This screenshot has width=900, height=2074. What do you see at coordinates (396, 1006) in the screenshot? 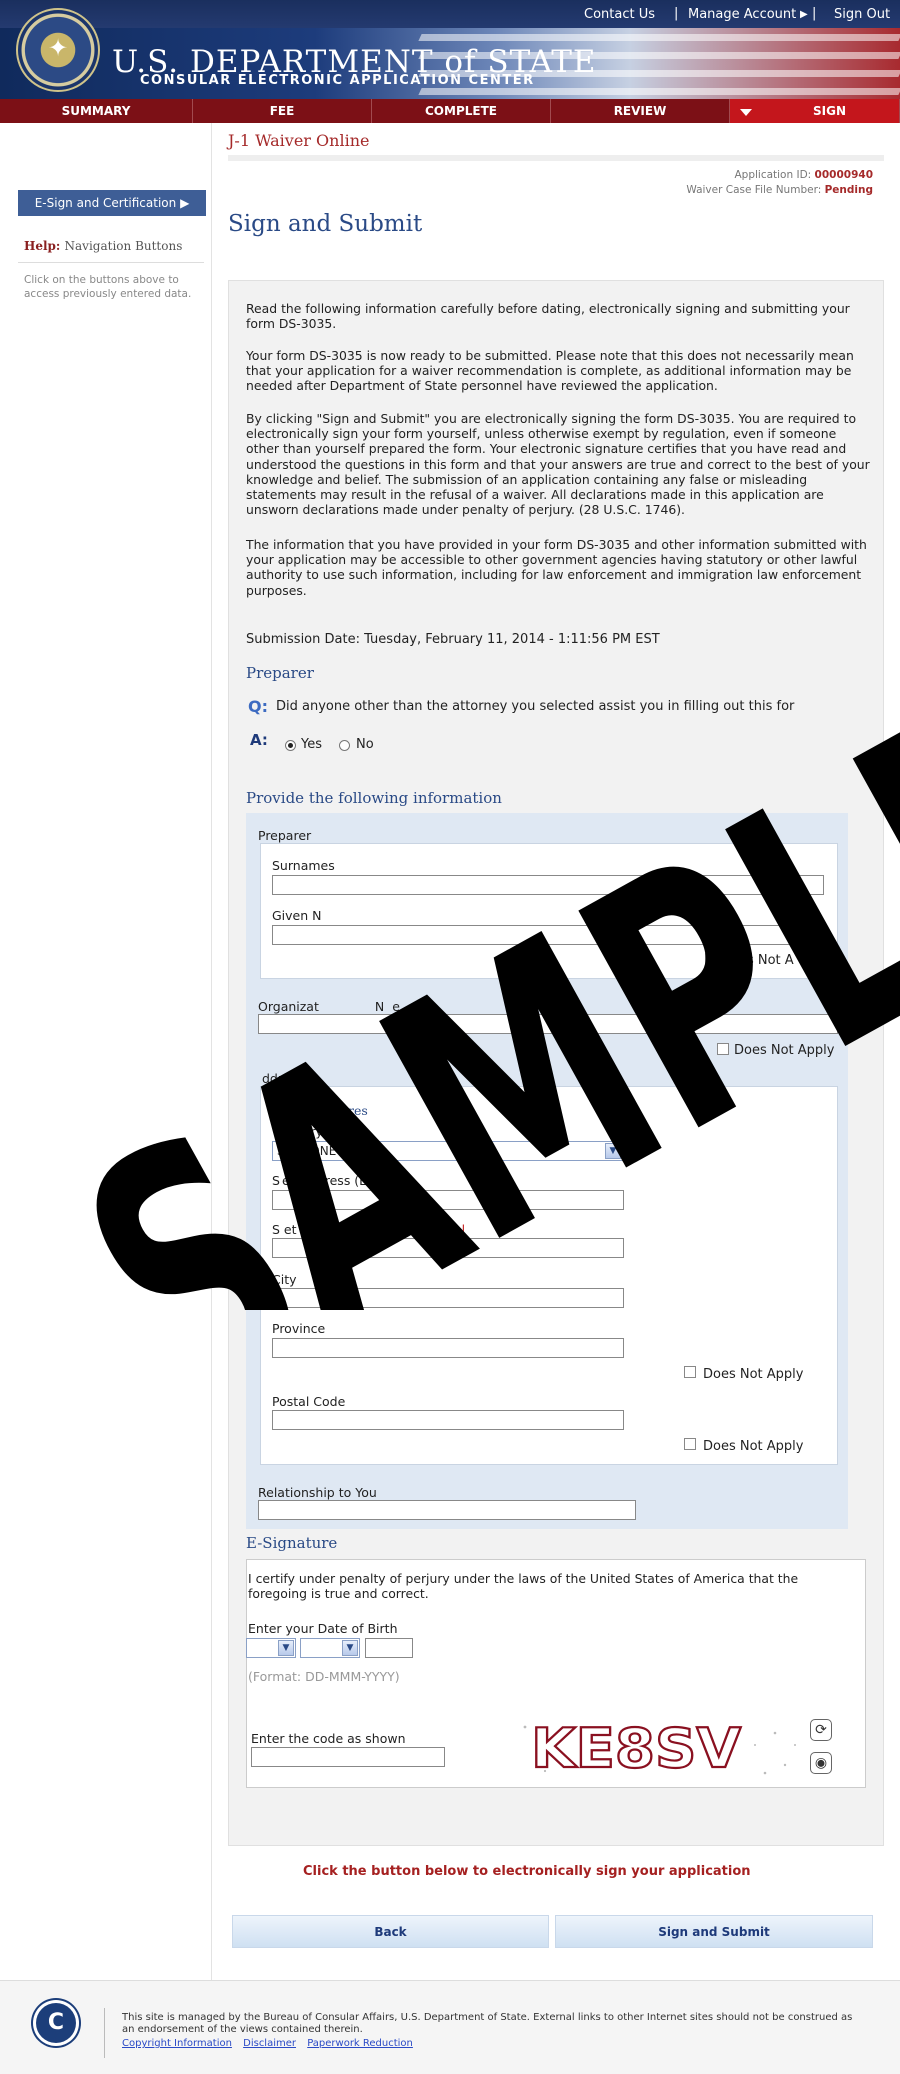
I see `organization-label-part: e` at bounding box center [396, 1006].